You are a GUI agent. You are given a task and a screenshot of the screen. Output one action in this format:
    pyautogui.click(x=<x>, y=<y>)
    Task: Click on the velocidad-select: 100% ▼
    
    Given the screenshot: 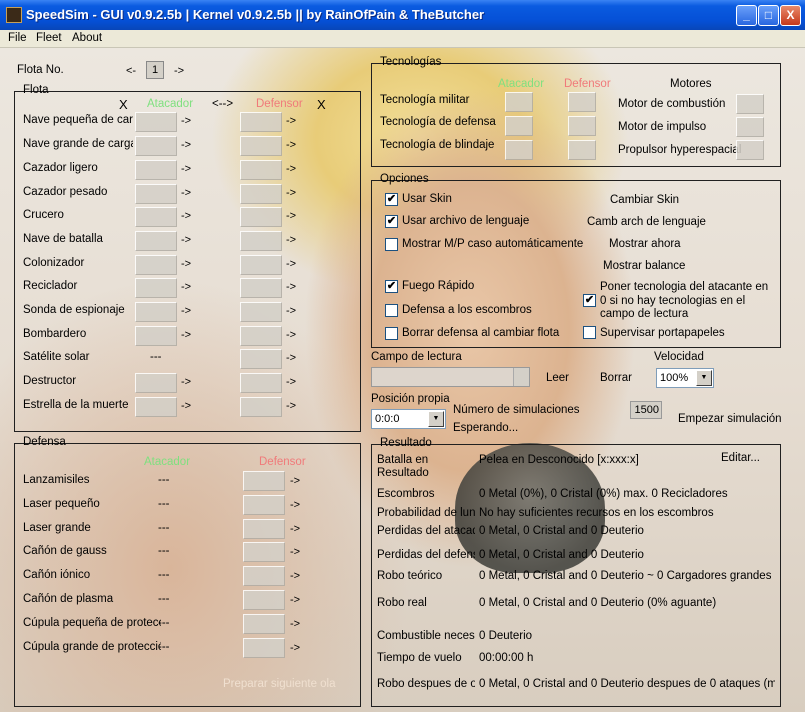 What is the action you would take?
    pyautogui.click(x=685, y=378)
    